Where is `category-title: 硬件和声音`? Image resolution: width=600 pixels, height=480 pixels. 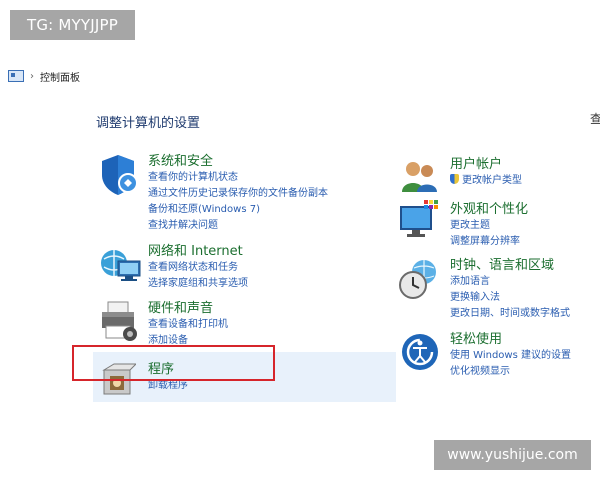 category-title: 硬件和声音 is located at coordinates (188, 309).